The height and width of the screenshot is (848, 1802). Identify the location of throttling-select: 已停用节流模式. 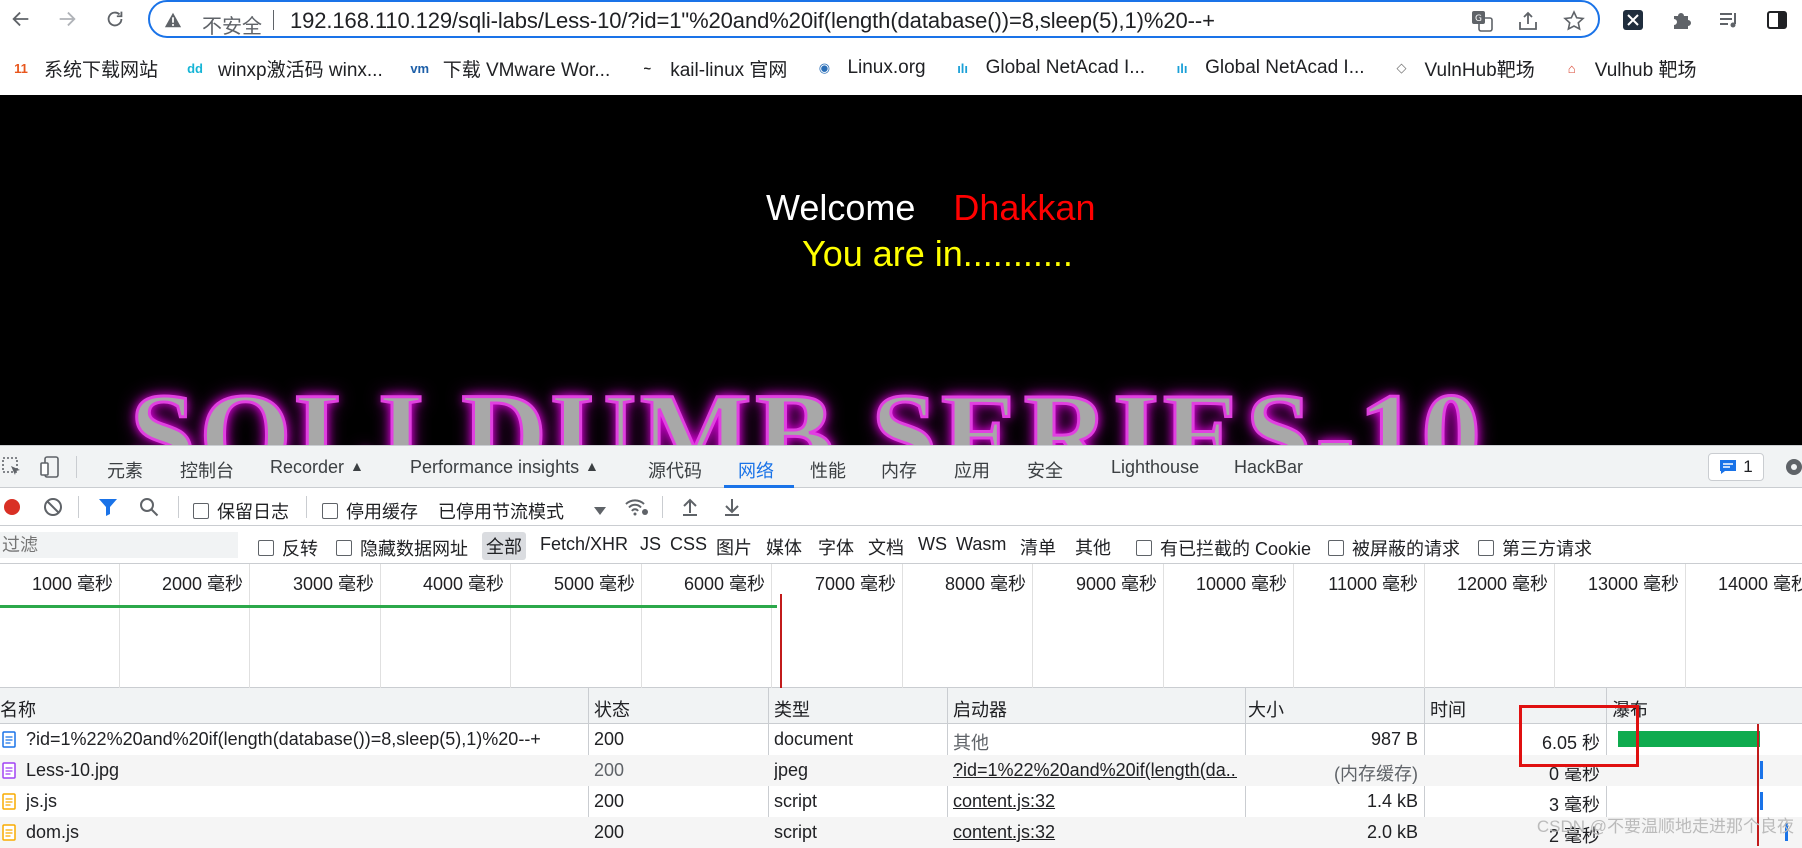
(522, 511).